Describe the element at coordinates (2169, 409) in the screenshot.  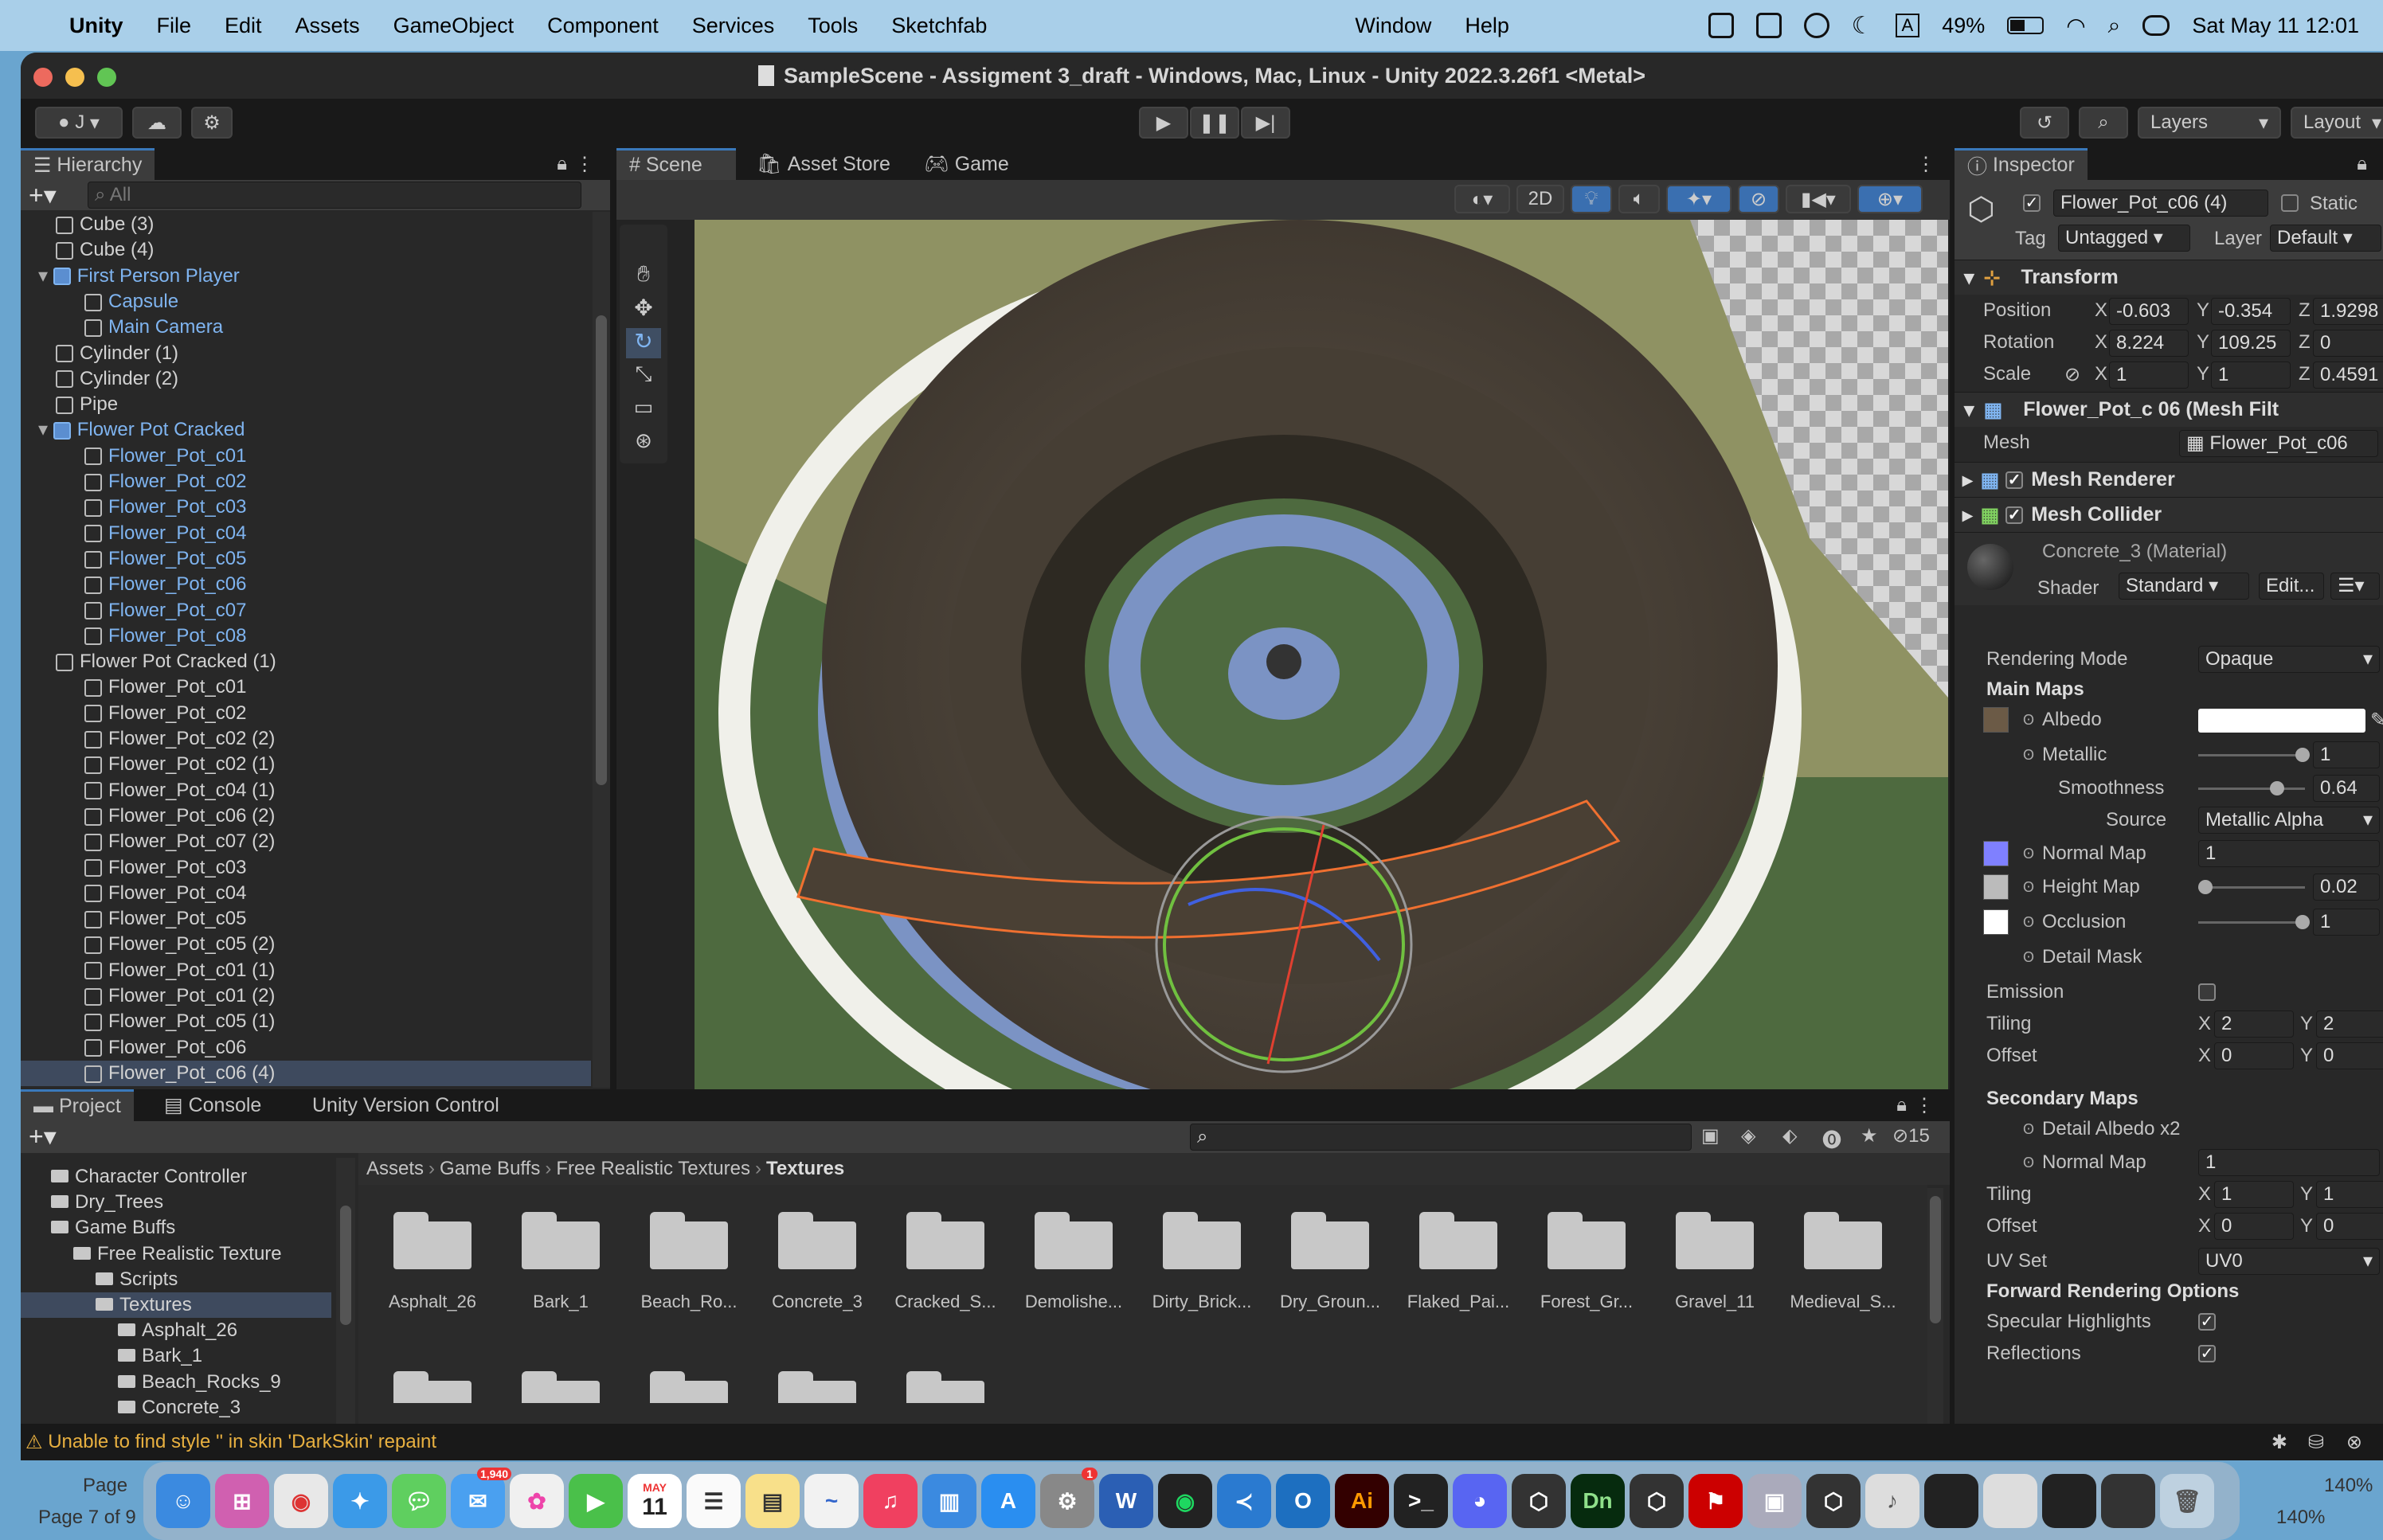
I see `mesh-filter-header: ▾ ▦ Flower_Pot_c 06 (Mesh Filt` at that location.